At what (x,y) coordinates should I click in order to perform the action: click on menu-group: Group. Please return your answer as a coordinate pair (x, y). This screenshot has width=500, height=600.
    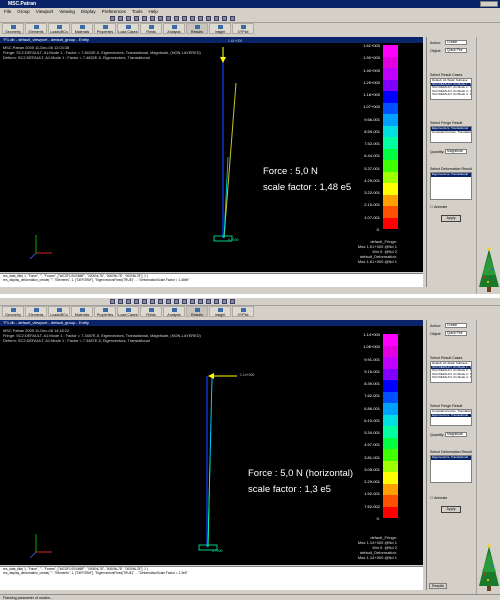
    Looking at the image, I should click on (23, 11).